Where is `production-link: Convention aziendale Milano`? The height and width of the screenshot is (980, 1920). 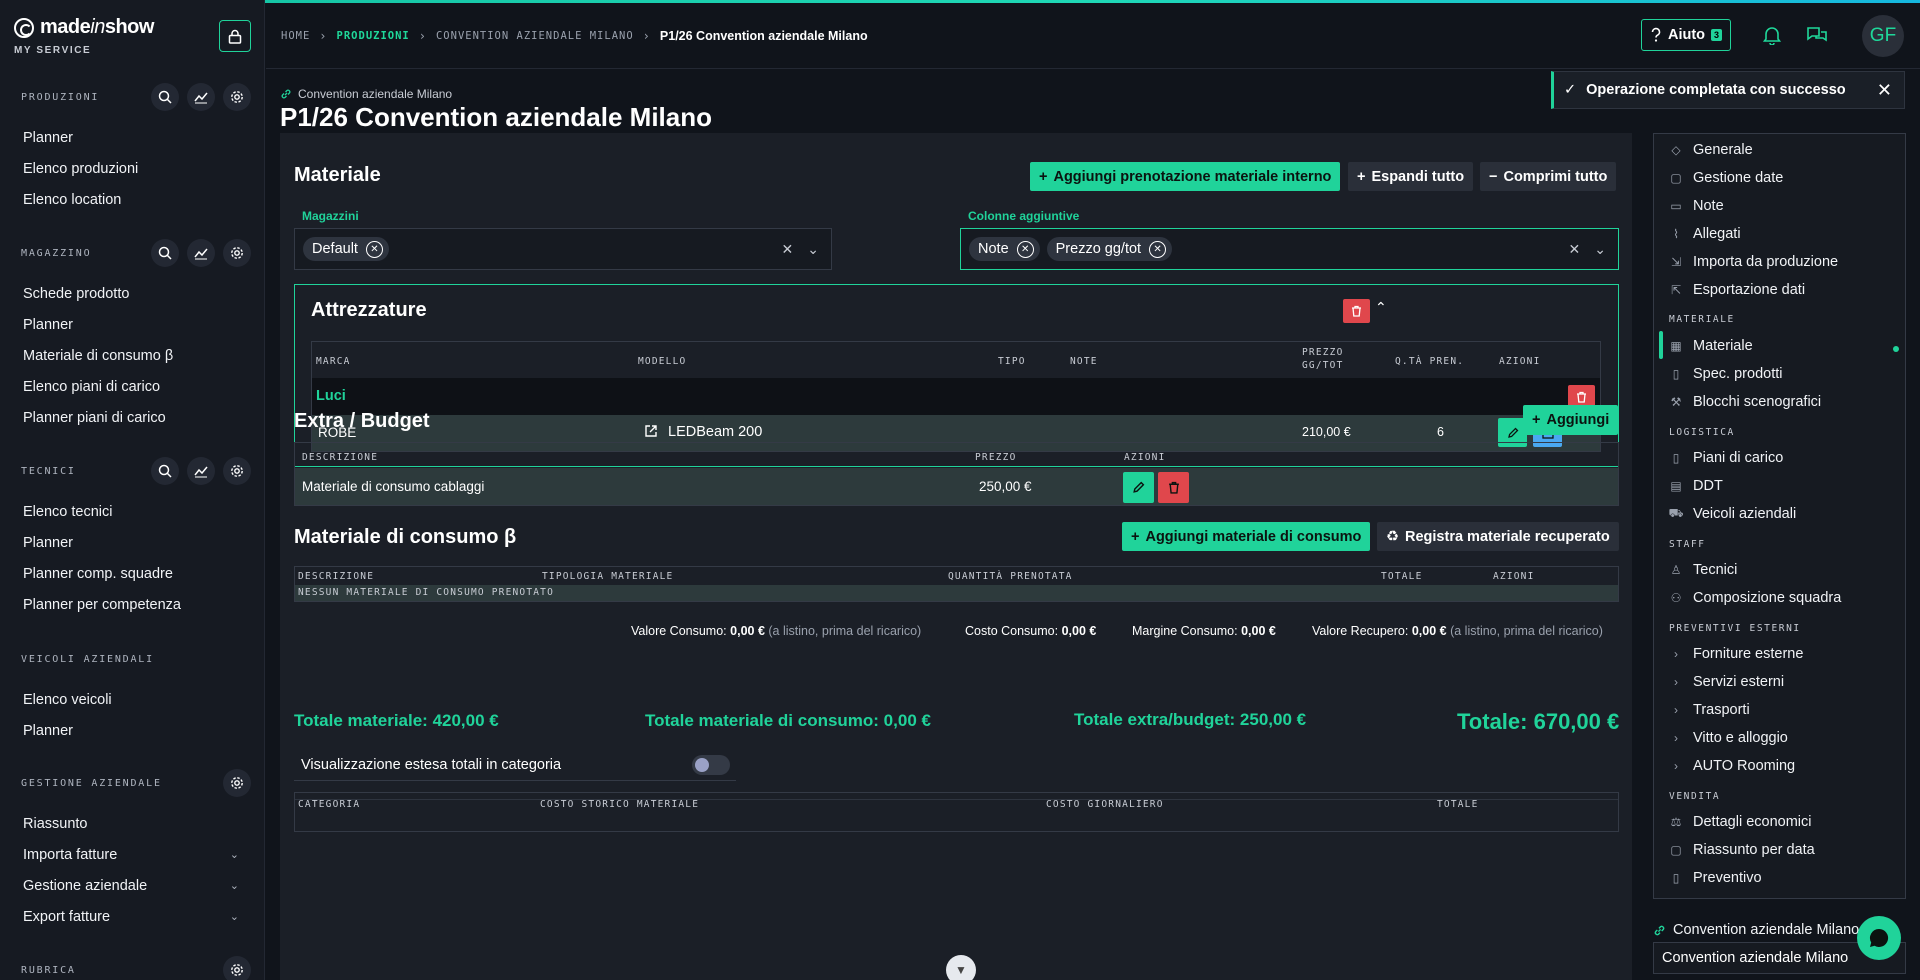 production-link: Convention aziendale Milano is located at coordinates (1756, 930).